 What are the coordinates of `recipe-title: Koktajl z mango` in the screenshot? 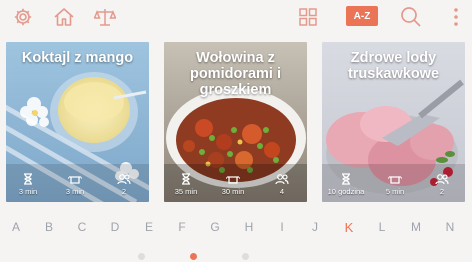 It's located at (77, 58).